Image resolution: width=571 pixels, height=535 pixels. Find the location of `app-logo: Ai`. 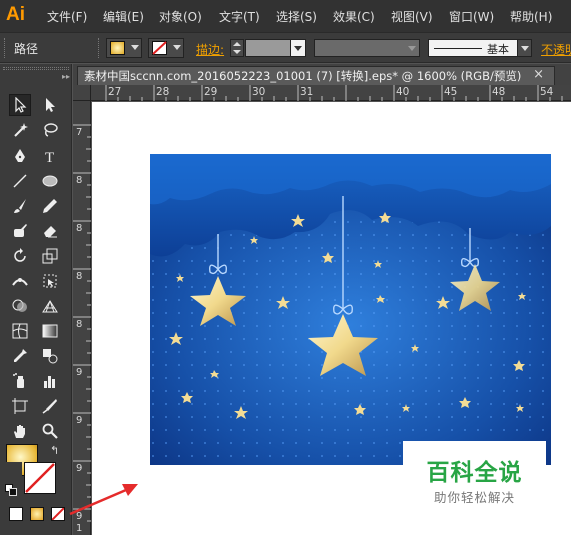

app-logo: Ai is located at coordinates (15, 14).